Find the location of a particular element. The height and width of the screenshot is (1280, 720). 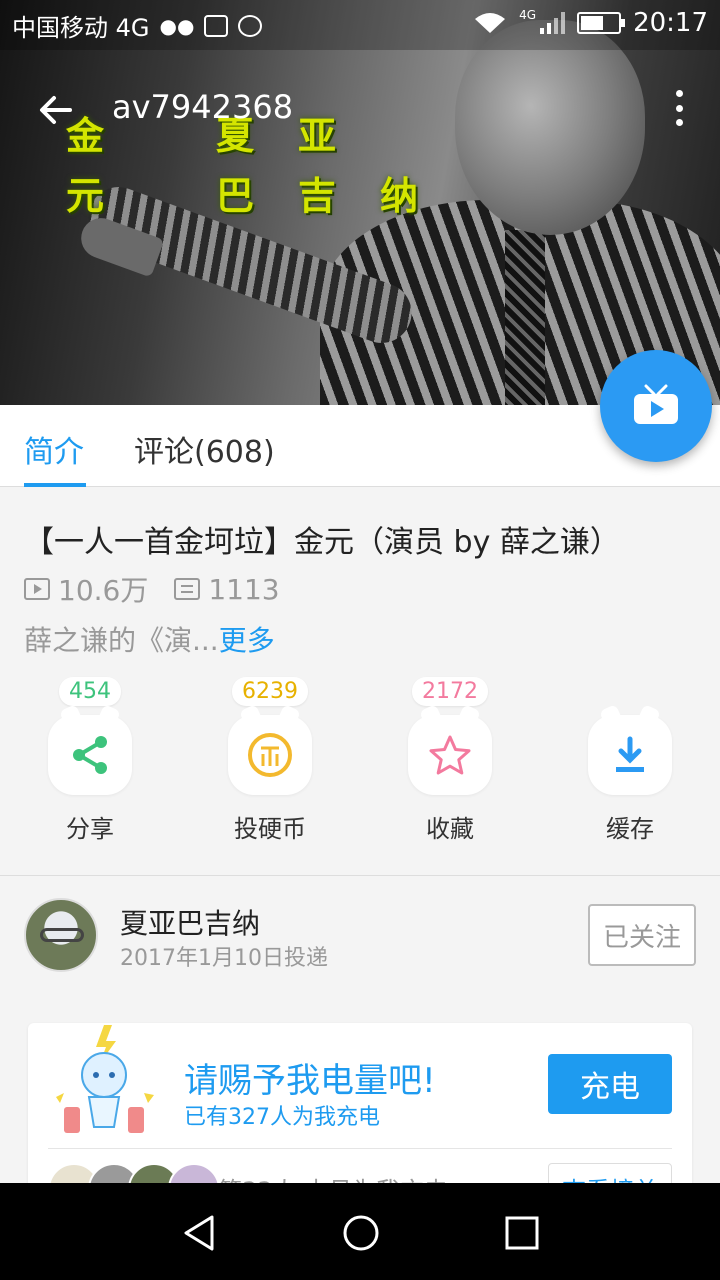

cache-action: 缓存 is located at coordinates (630, 767).